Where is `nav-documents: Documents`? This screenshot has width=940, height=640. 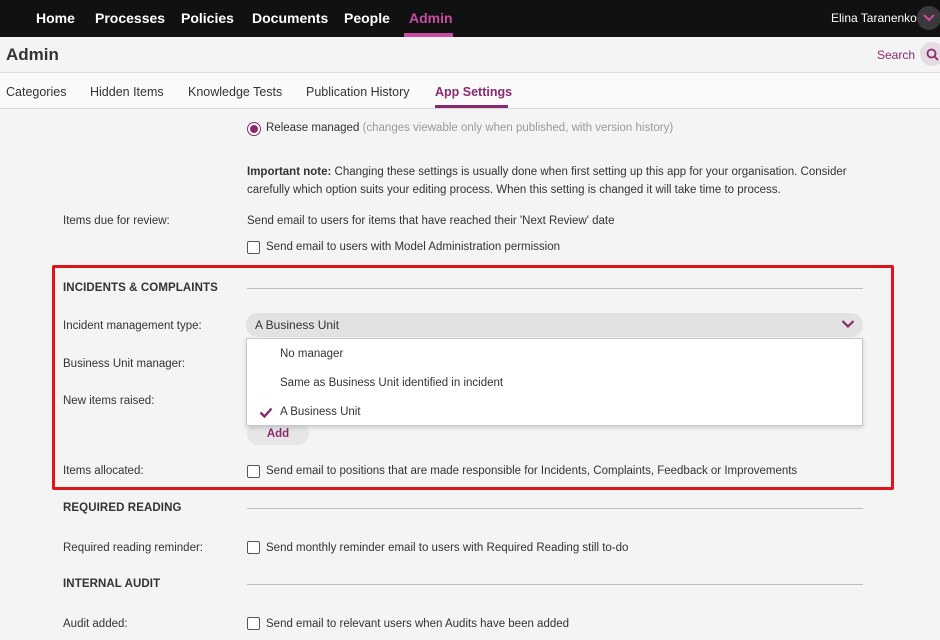 nav-documents: Documents is located at coordinates (290, 18).